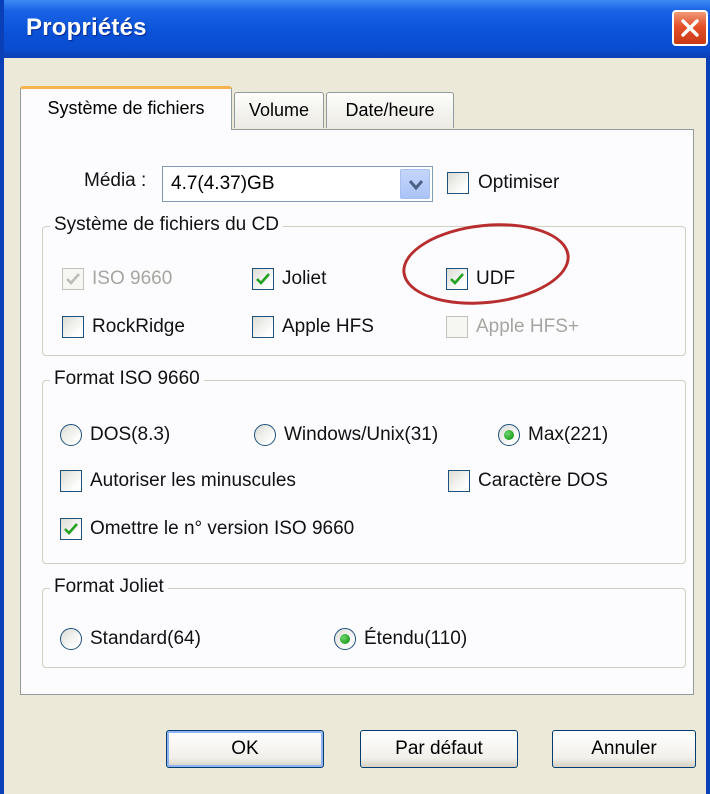  I want to click on default-button: Par défaut, so click(439, 749).